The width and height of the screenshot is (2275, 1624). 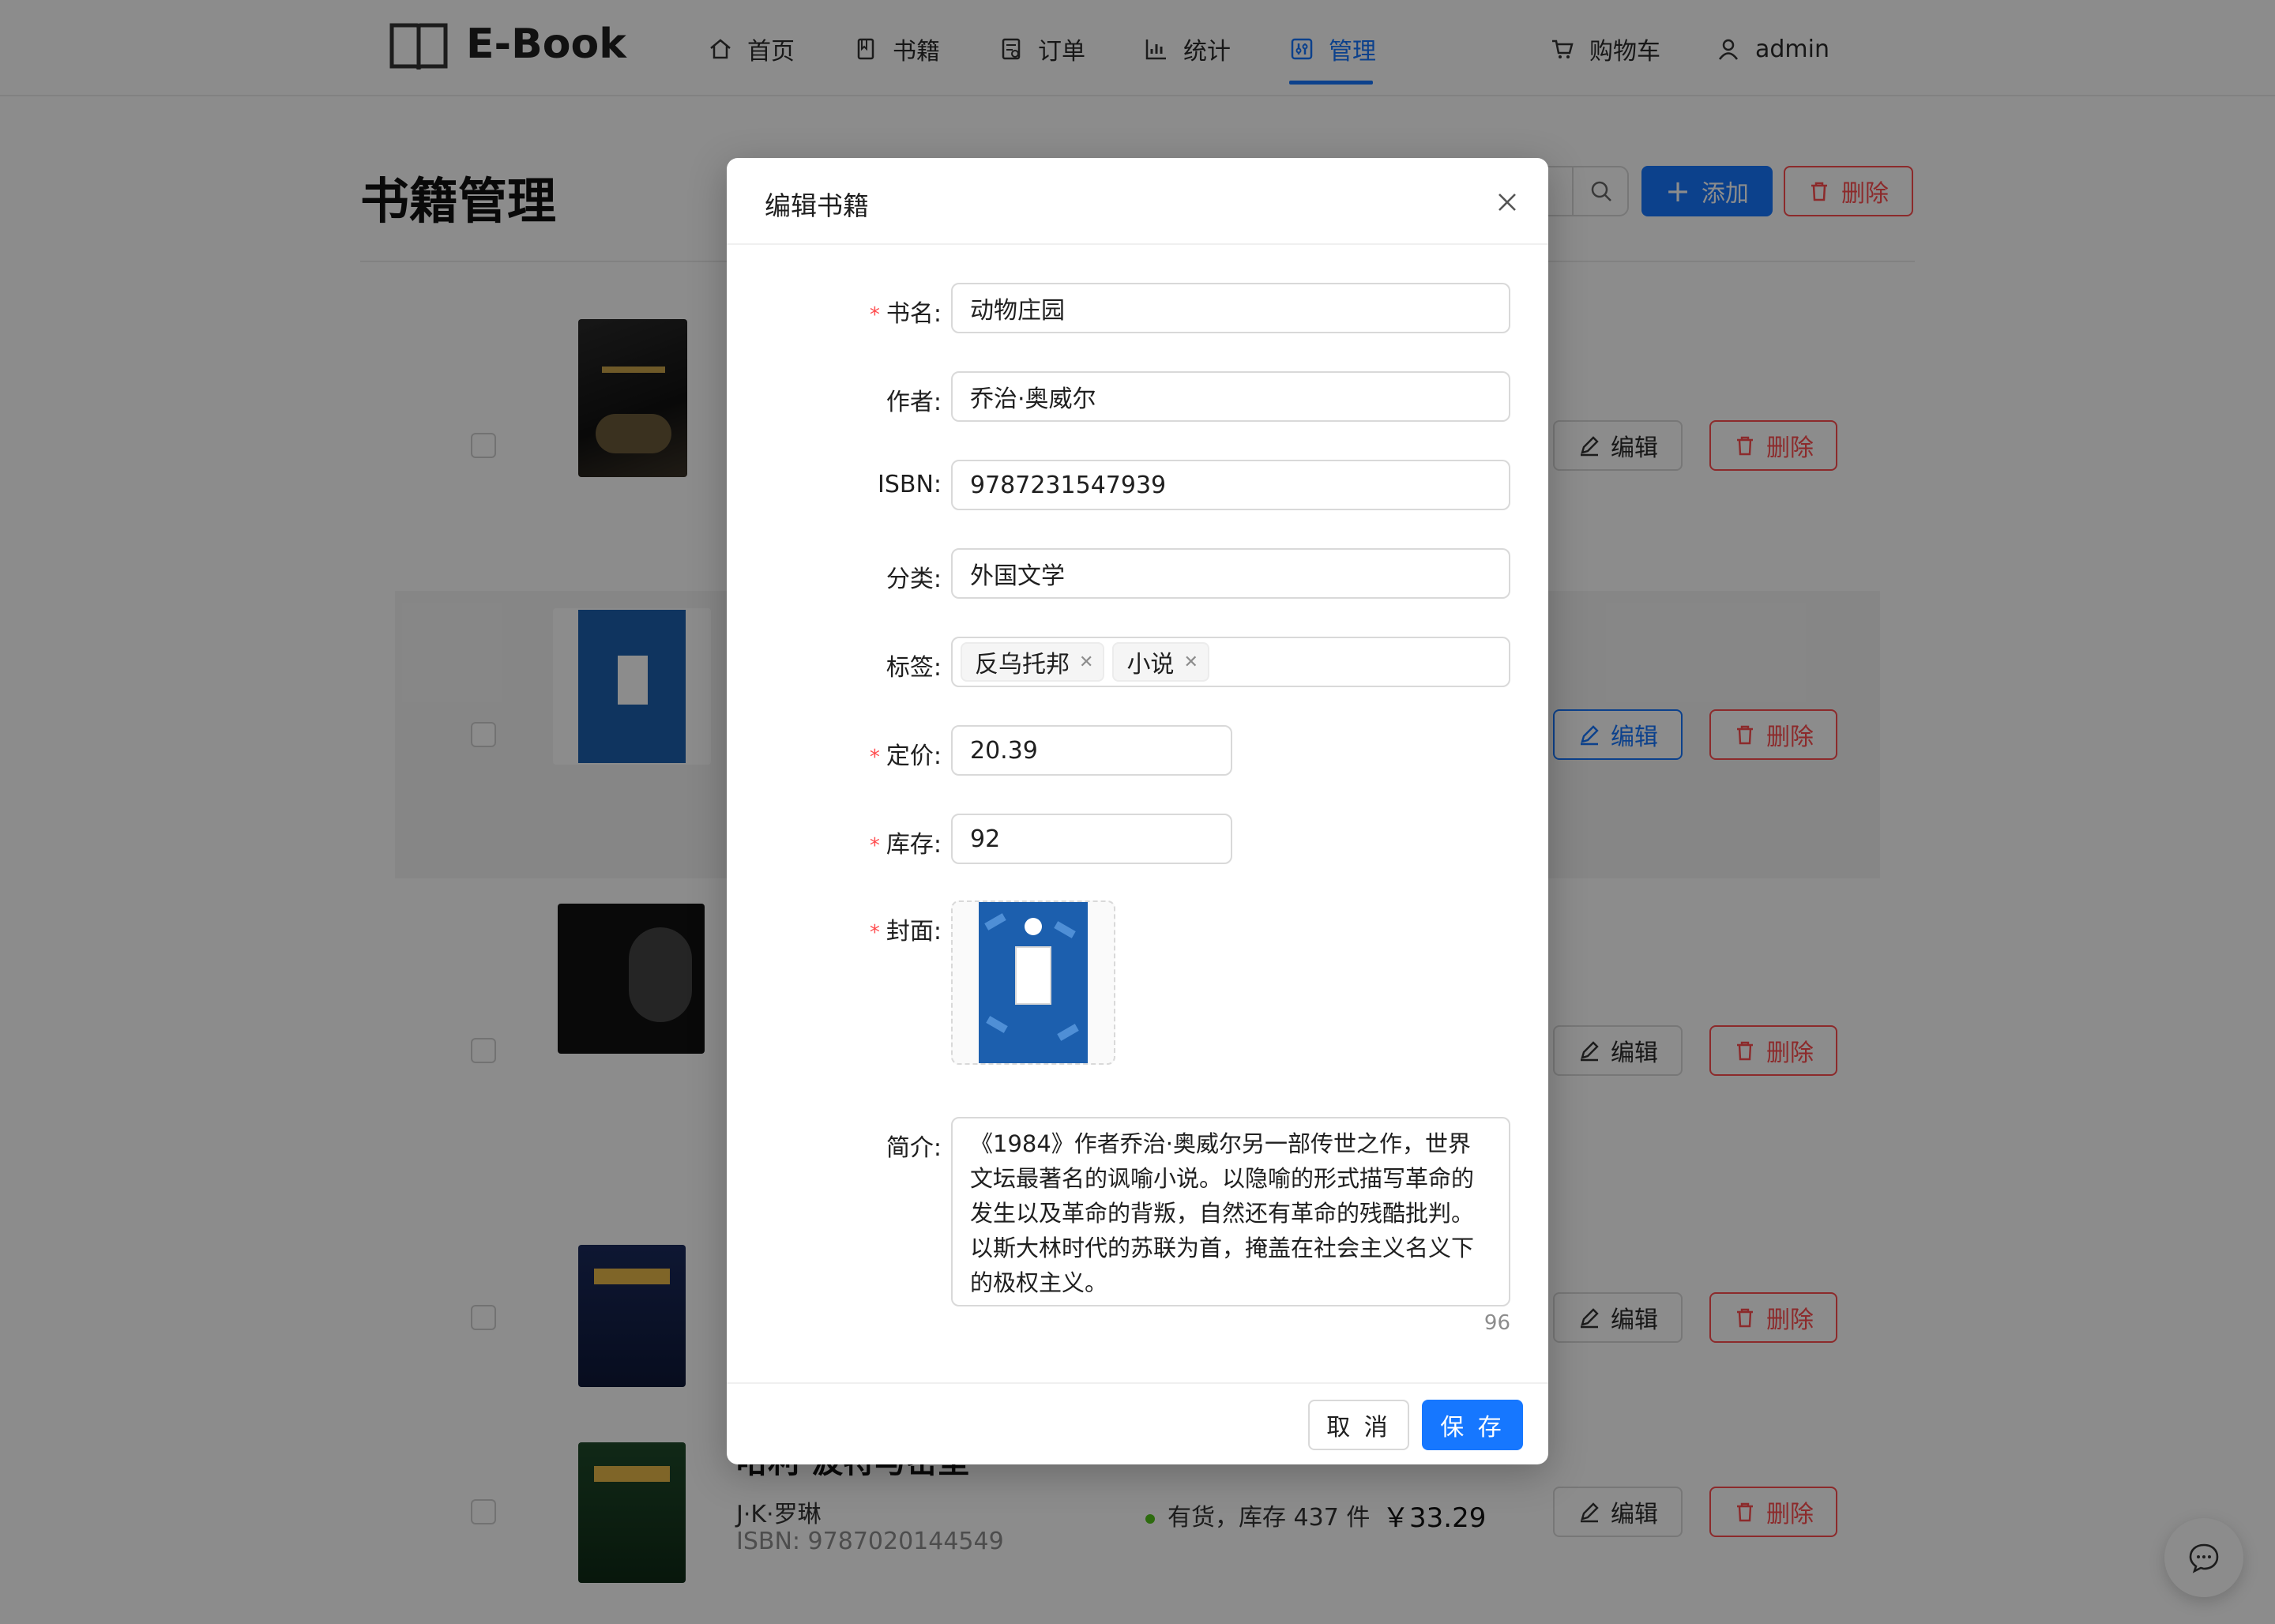 I want to click on cover-preview-image, so click(x=1033, y=982).